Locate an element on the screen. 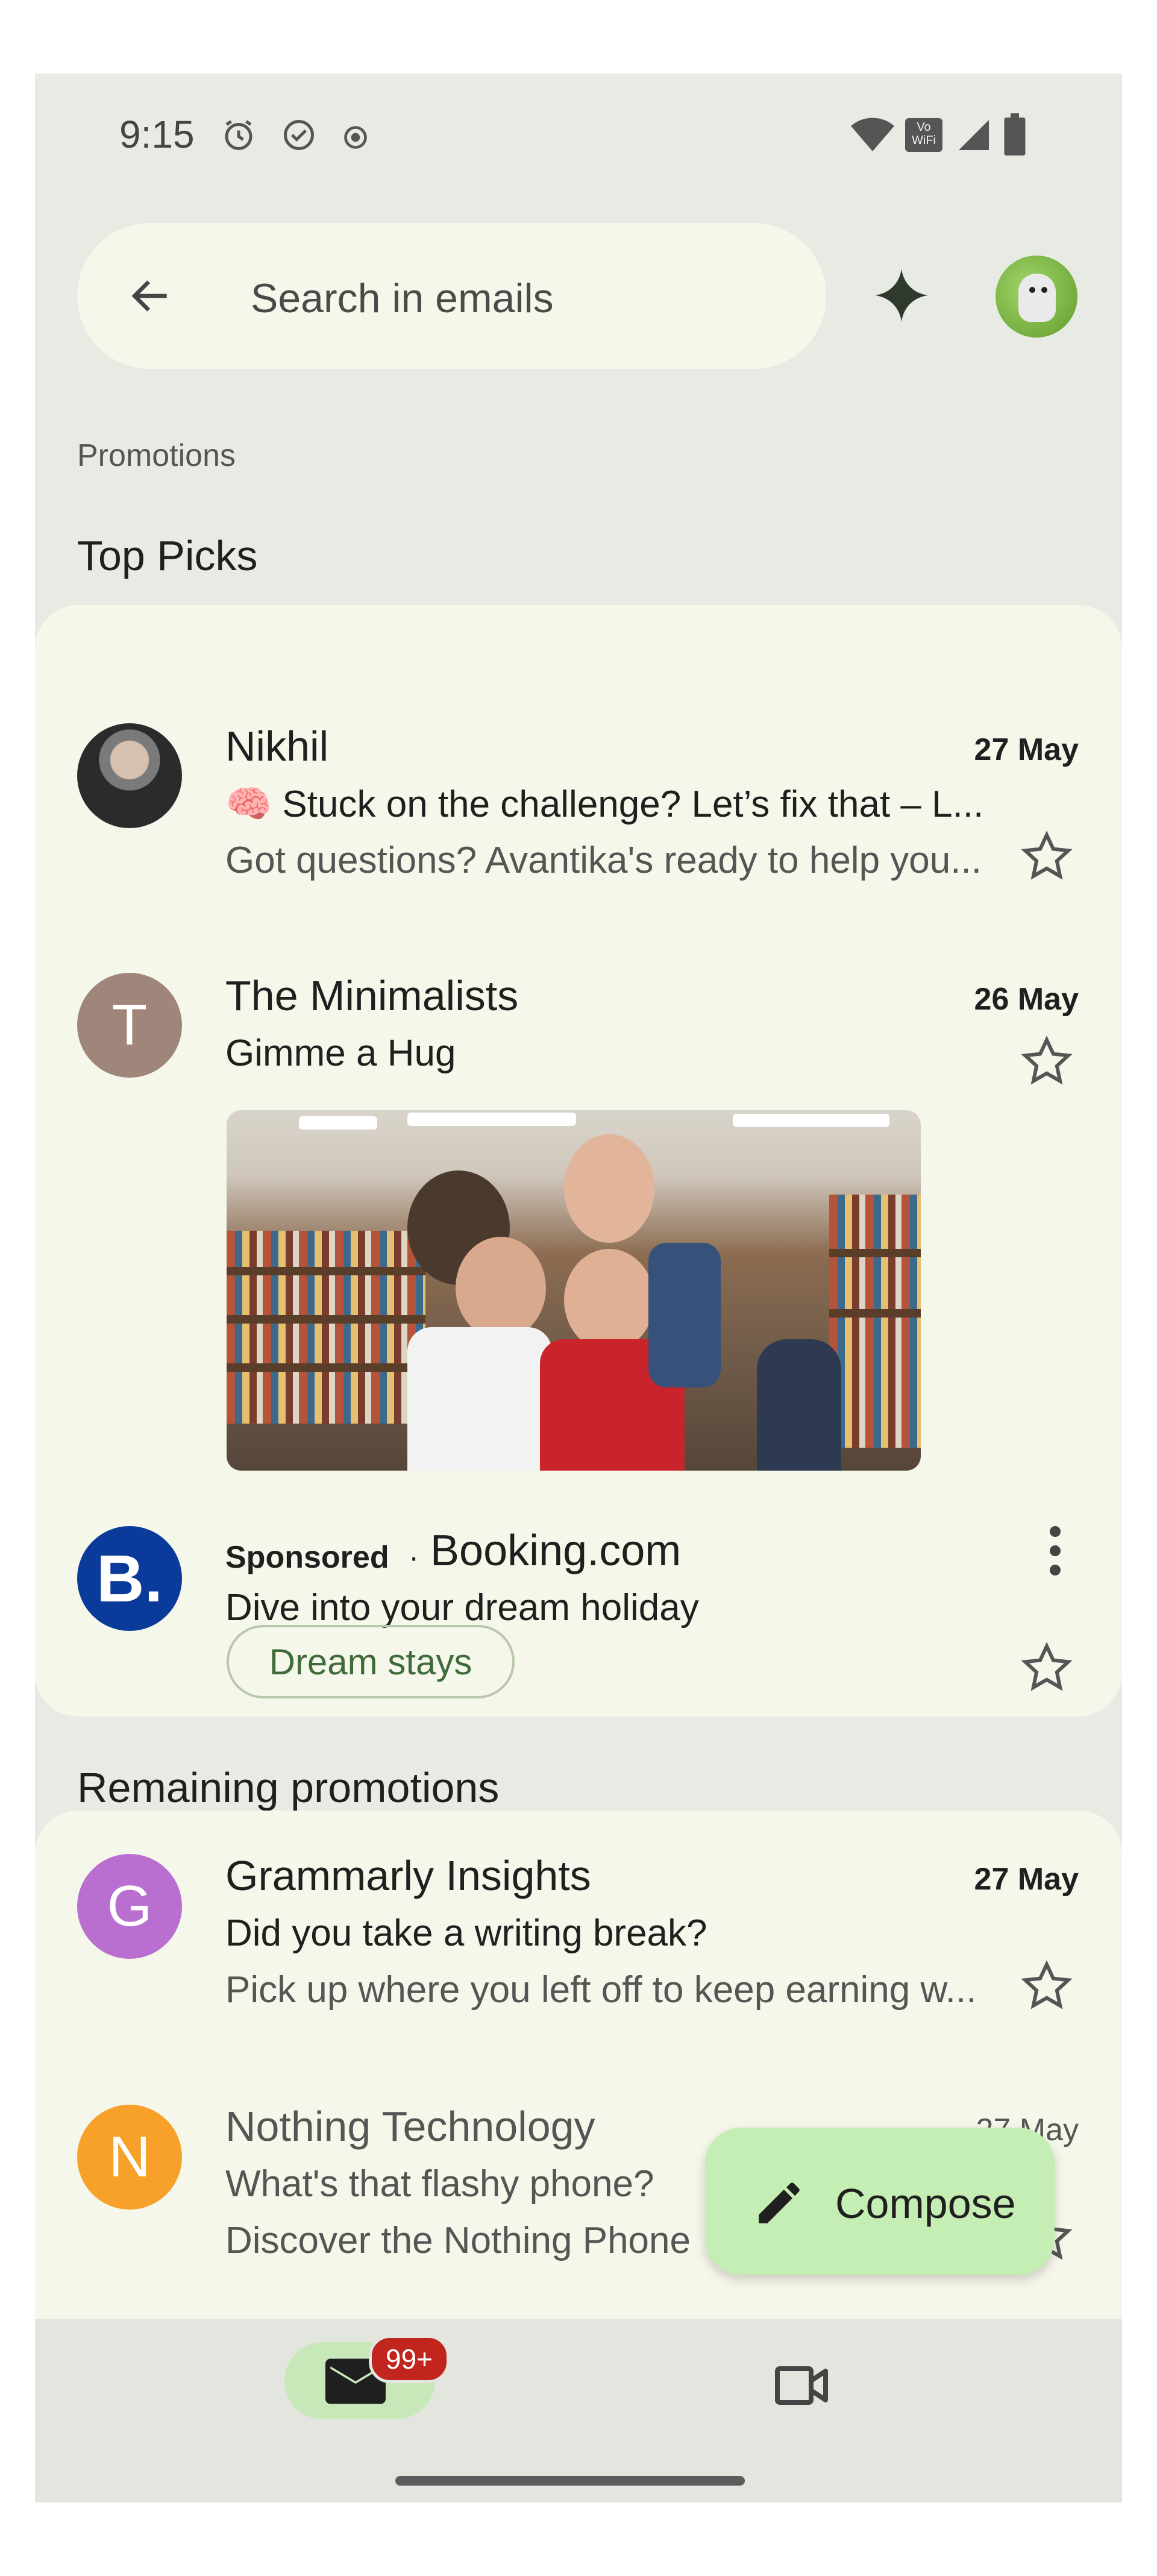  category-label: Promotions is located at coordinates (156, 455).